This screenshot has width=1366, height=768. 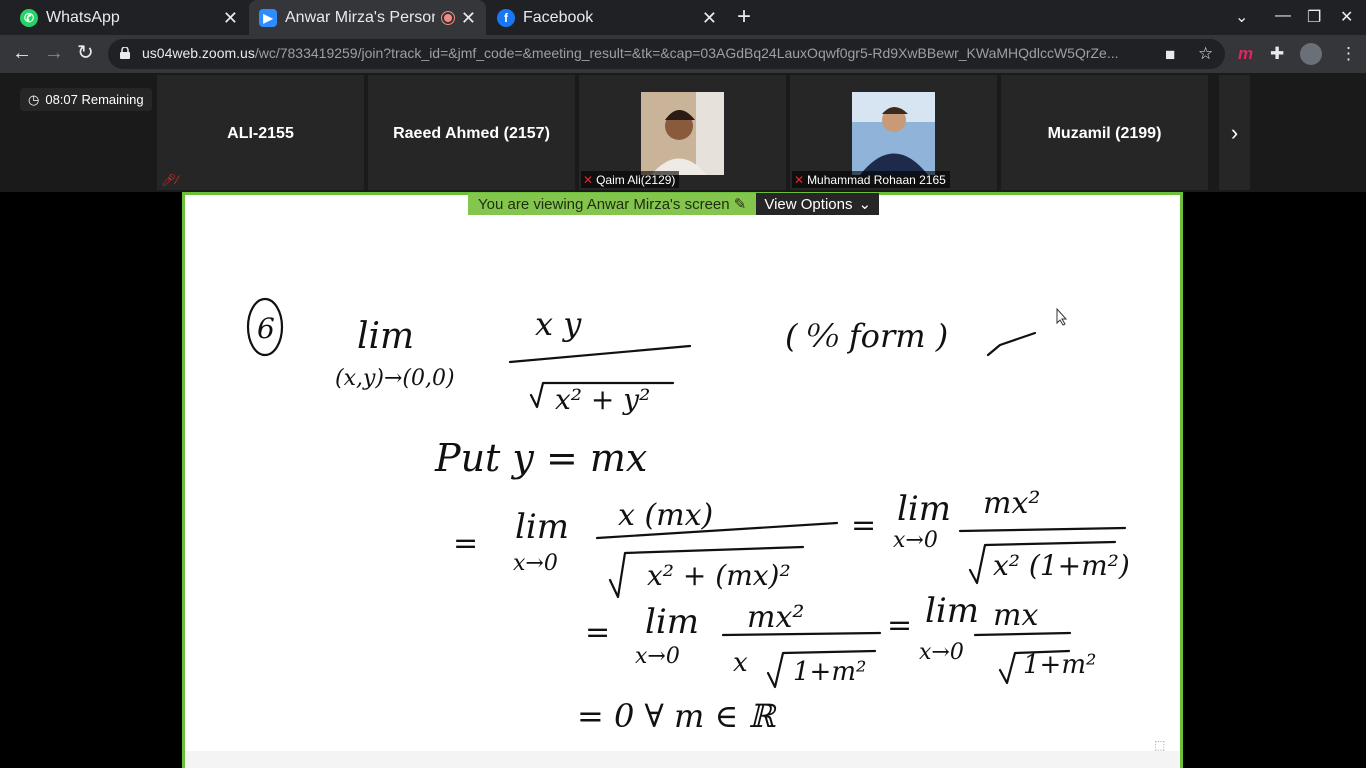 I want to click on tab-title: WhatsApp, so click(x=83, y=17).